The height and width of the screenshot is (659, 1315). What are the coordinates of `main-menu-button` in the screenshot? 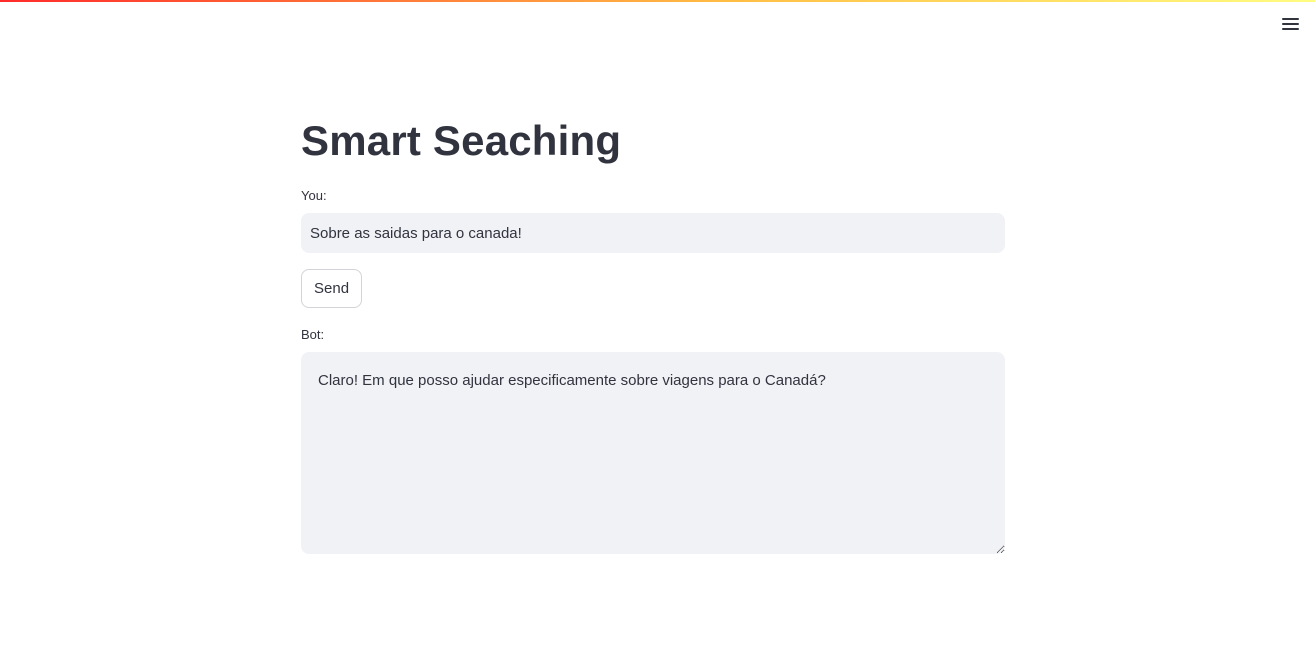 It's located at (1290, 24).